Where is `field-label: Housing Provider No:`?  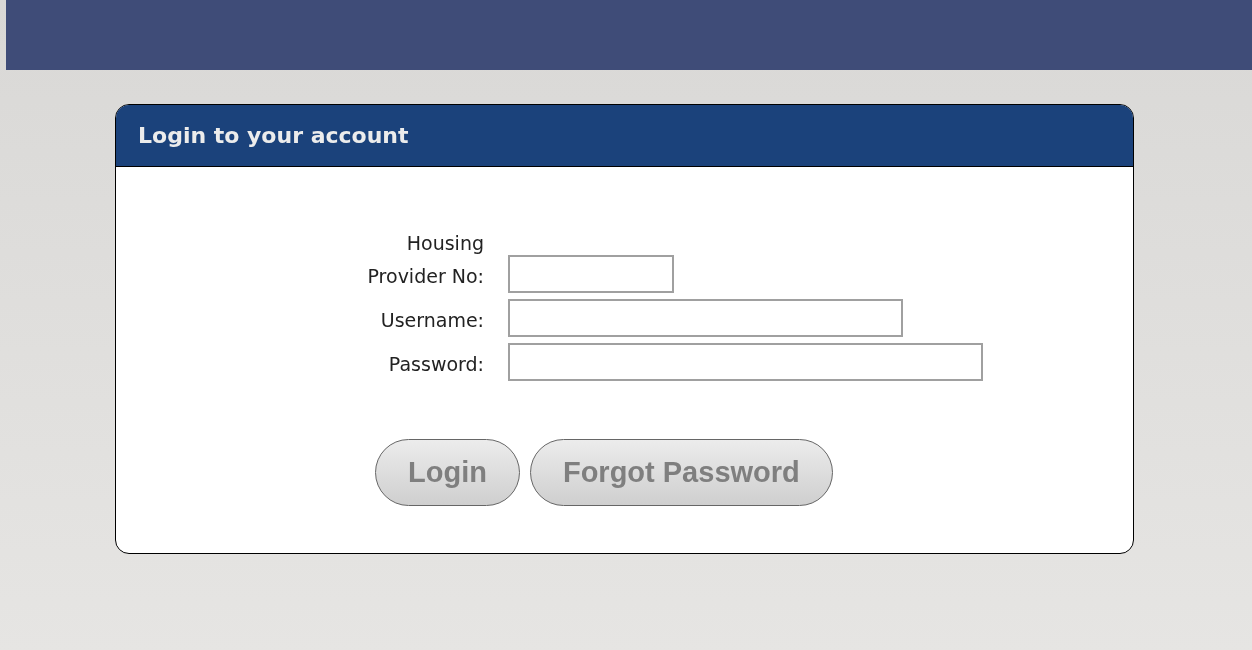 field-label: Housing Provider No: is located at coordinates (425, 260).